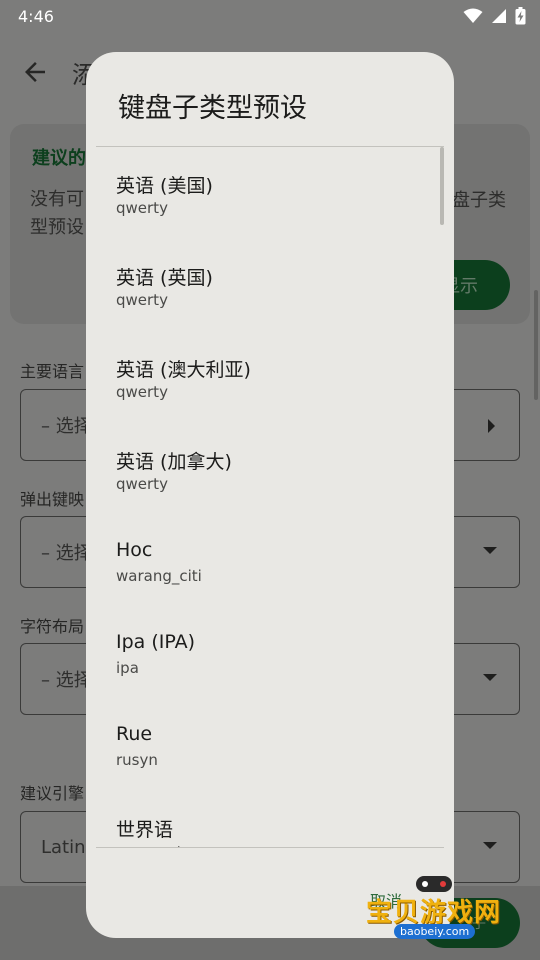  I want to click on list-item-layout: ipa, so click(127, 668).